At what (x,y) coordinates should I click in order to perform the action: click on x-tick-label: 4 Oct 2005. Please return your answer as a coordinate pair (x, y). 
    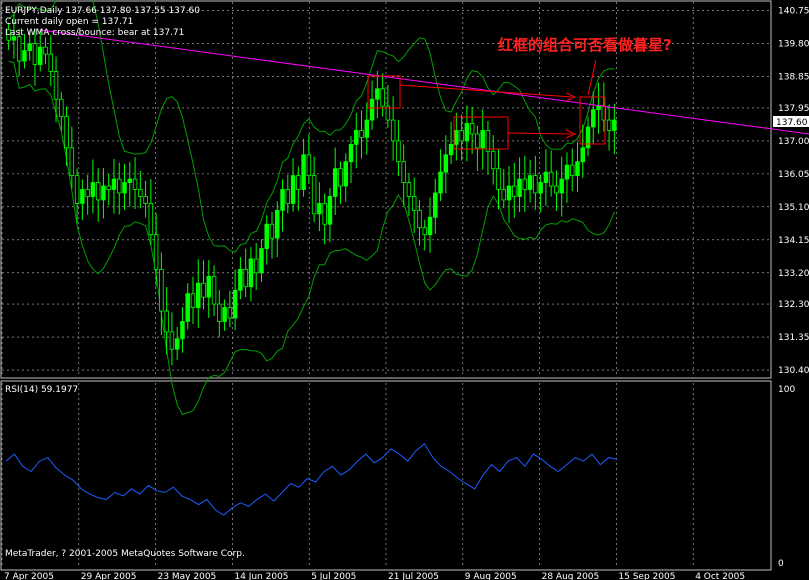
    Looking at the image, I should click on (720, 576).